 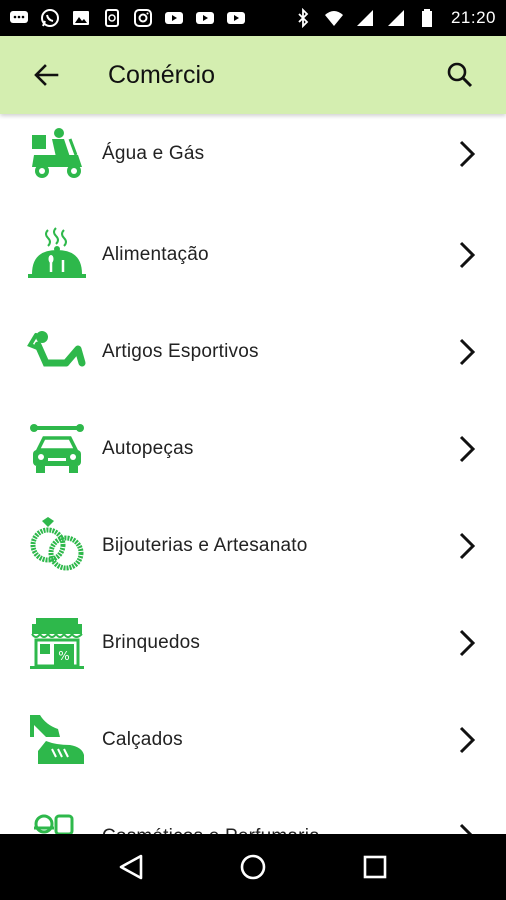 I want to click on bluetooth-icon, so click(x=303, y=18).